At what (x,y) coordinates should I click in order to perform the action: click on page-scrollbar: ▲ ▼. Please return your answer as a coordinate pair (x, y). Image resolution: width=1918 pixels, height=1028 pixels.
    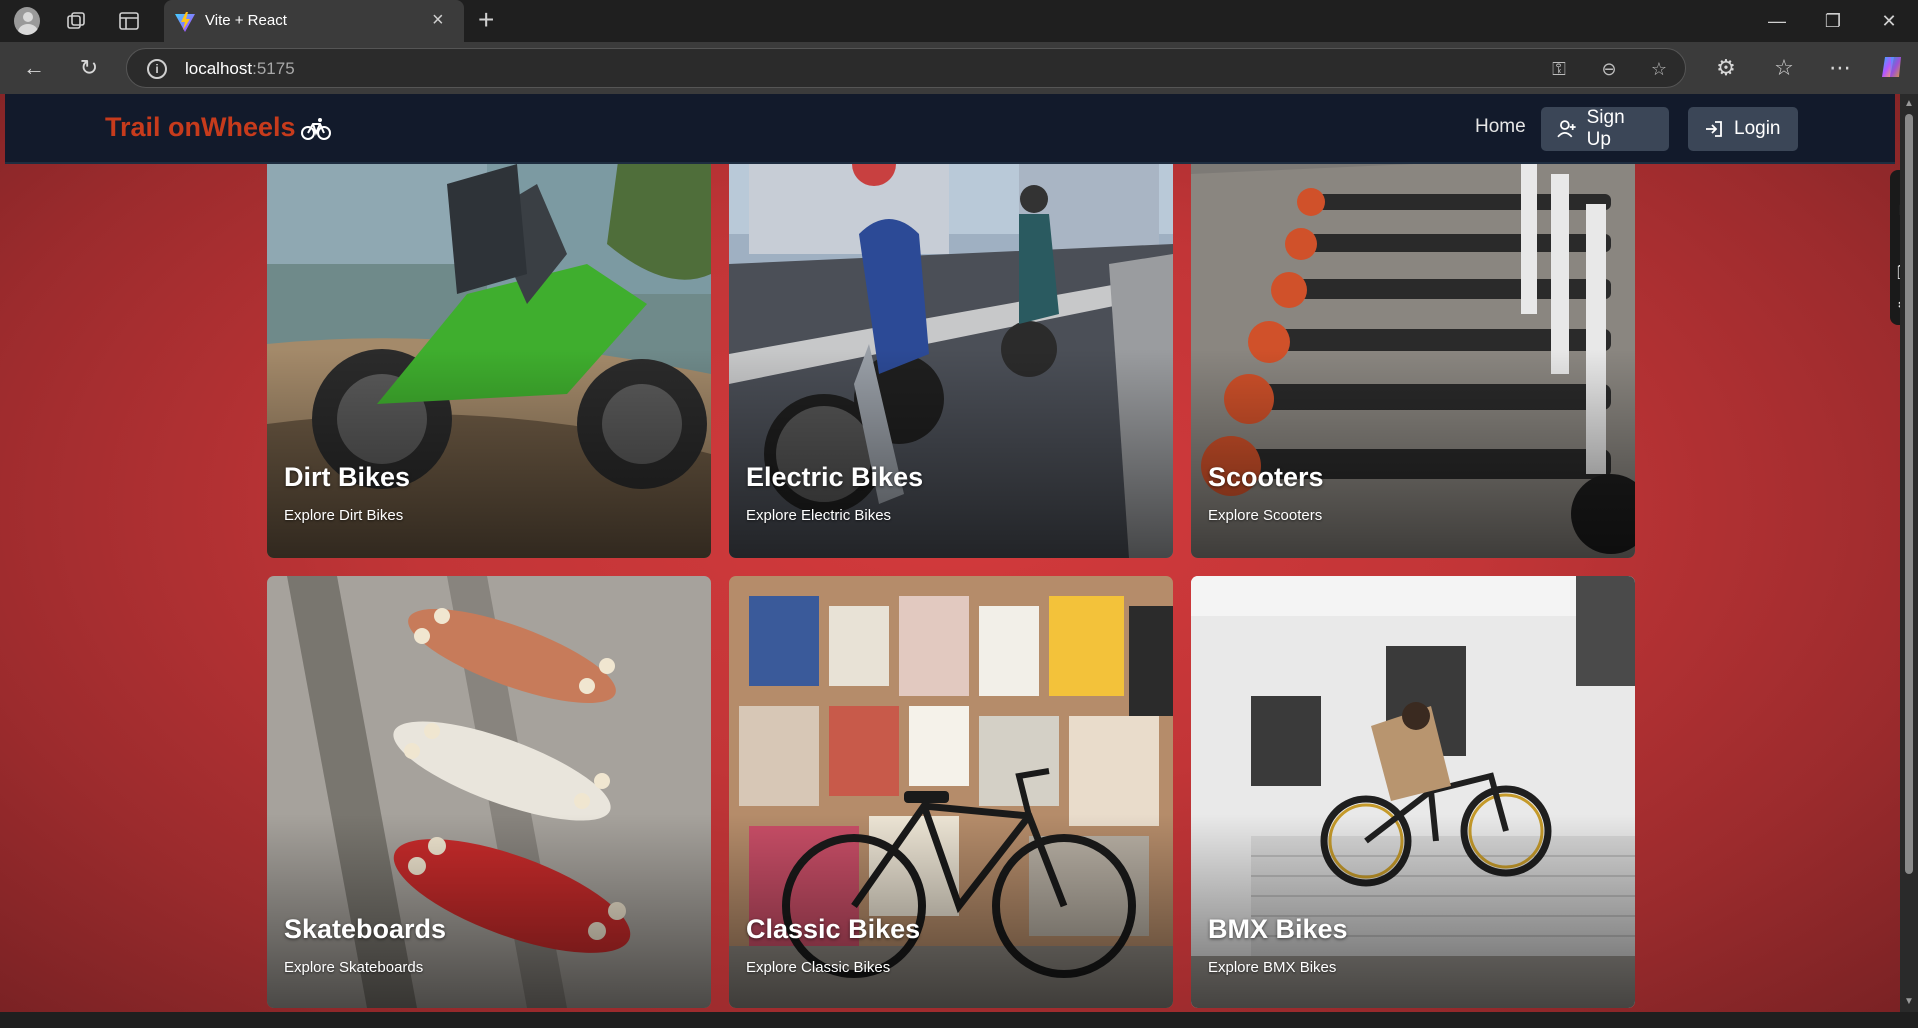
    Looking at the image, I should click on (1909, 553).